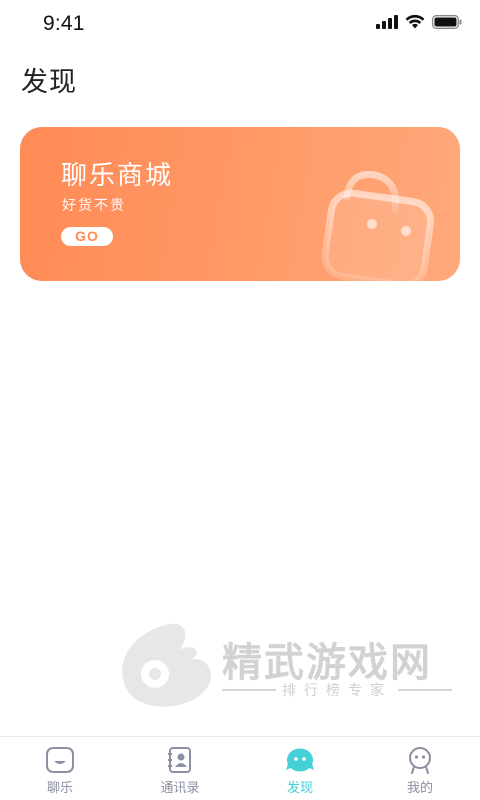  What do you see at coordinates (299, 788) in the screenshot?
I see `tab-discover-label: 发现` at bounding box center [299, 788].